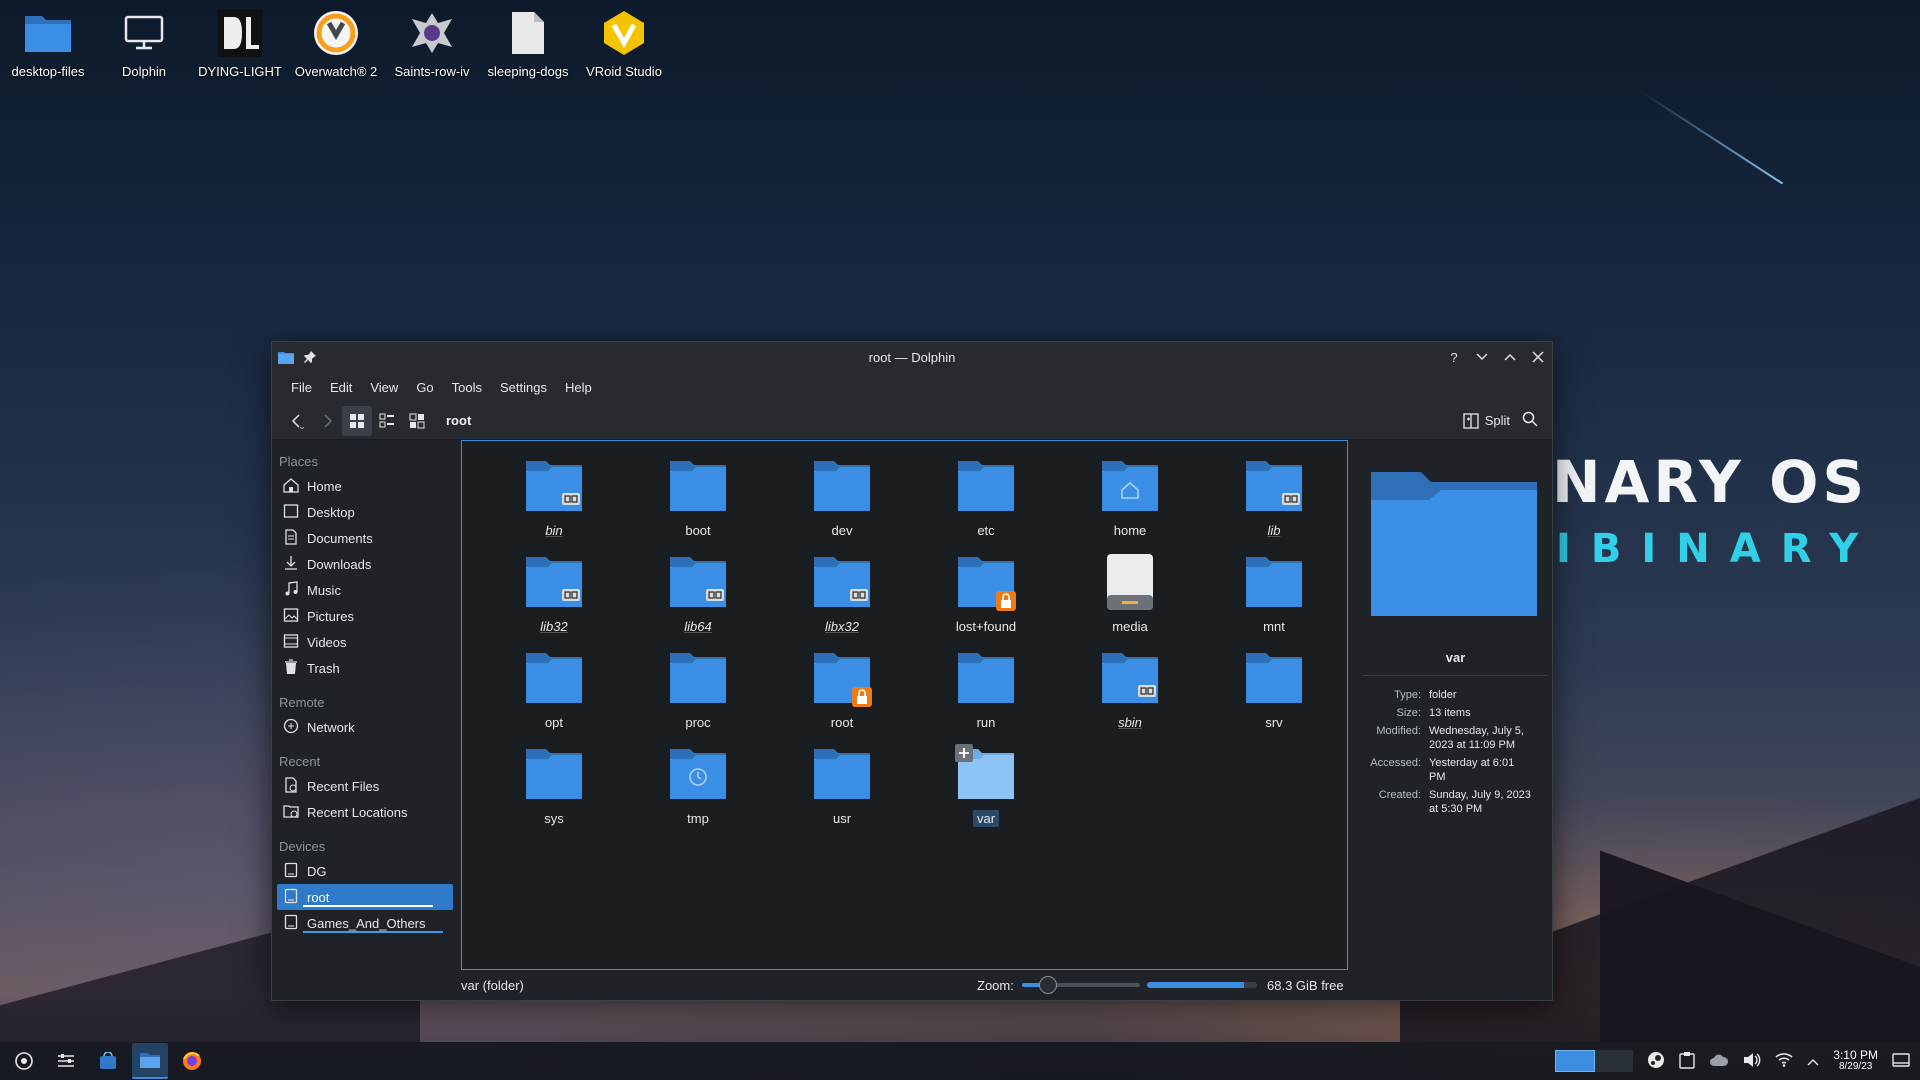  What do you see at coordinates (578, 387) in the screenshot?
I see `menu-help: Help` at bounding box center [578, 387].